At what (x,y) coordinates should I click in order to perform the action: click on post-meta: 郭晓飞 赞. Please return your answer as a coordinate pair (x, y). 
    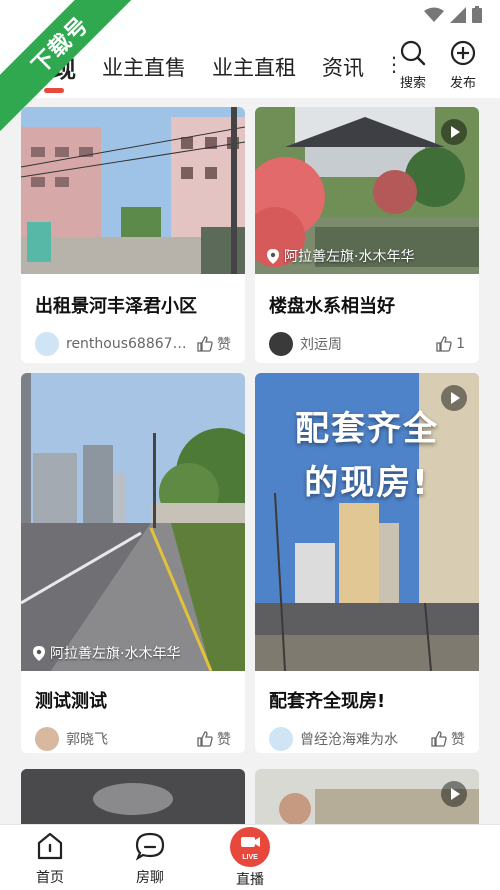
    Looking at the image, I should click on (133, 739).